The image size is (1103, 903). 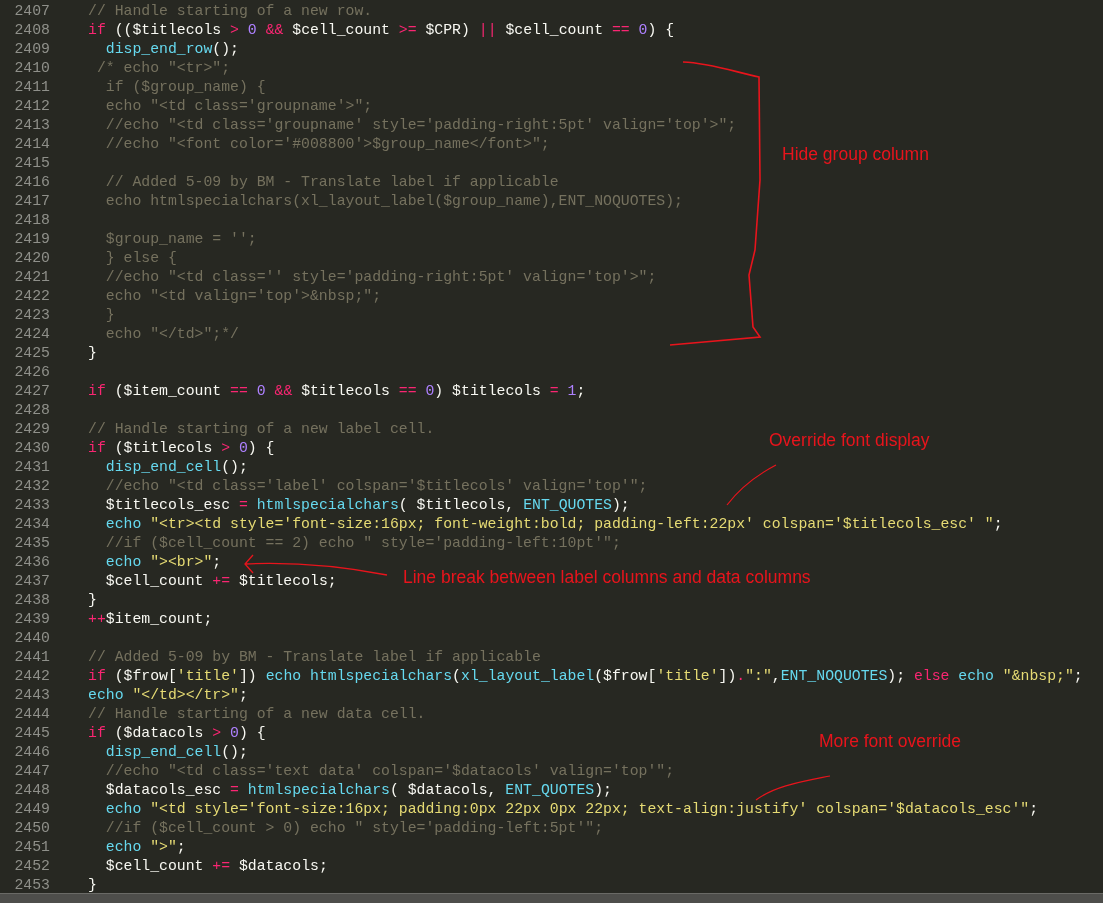 What do you see at coordinates (31, 182) in the screenshot?
I see `line-number: 2416` at bounding box center [31, 182].